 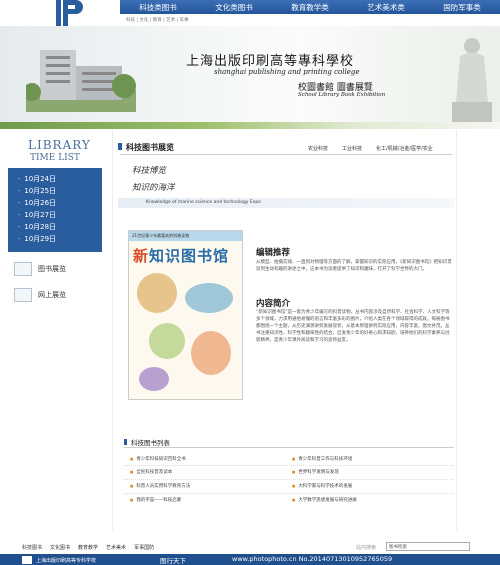 I want to click on time-list-heading: TIME LIST, so click(x=55, y=158).